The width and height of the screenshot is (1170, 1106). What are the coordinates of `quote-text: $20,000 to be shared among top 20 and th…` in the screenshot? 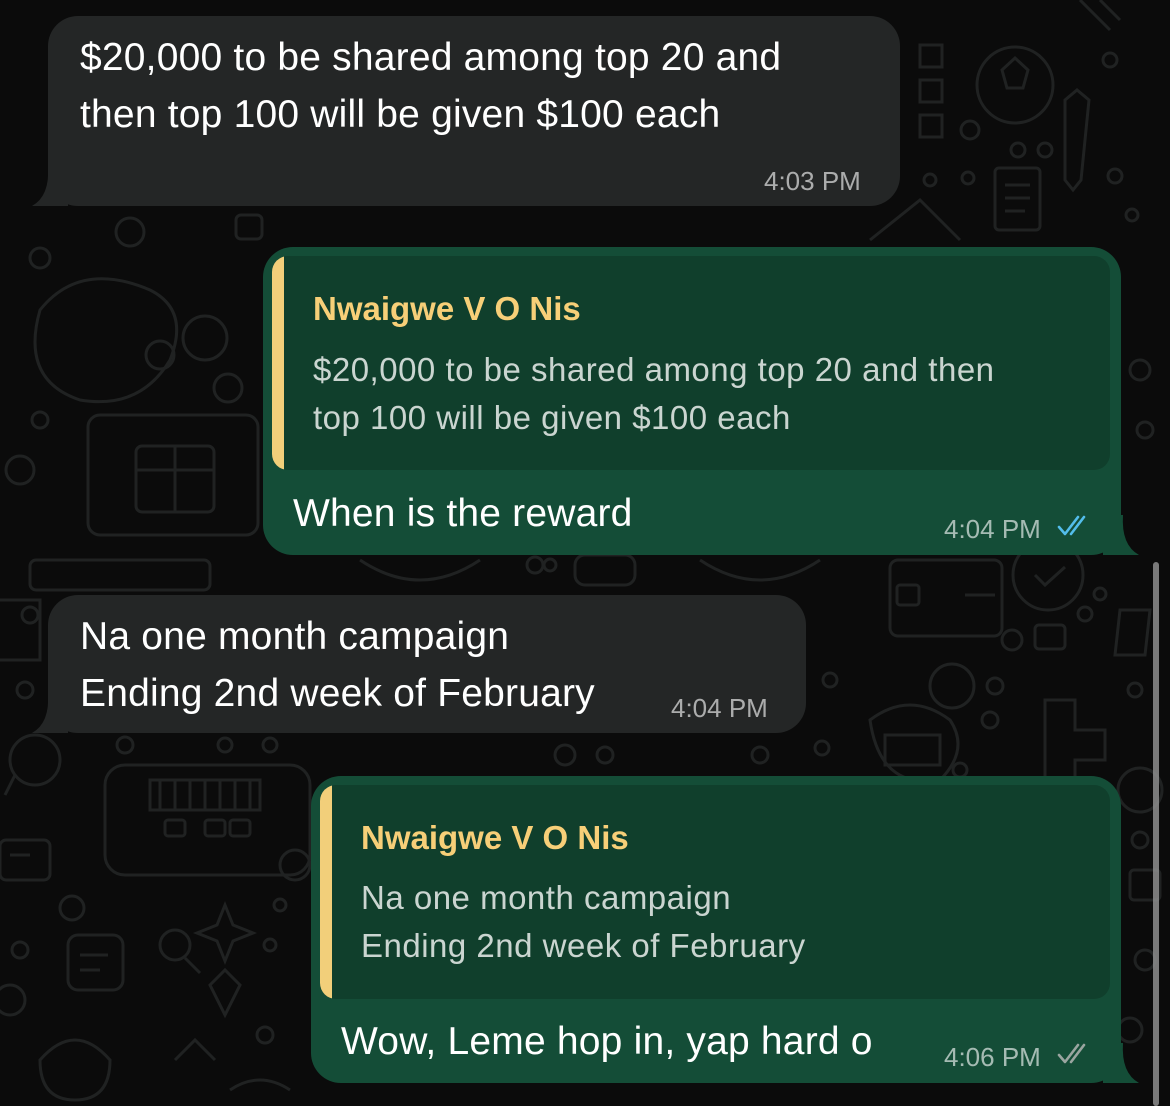 It's located at (654, 369).